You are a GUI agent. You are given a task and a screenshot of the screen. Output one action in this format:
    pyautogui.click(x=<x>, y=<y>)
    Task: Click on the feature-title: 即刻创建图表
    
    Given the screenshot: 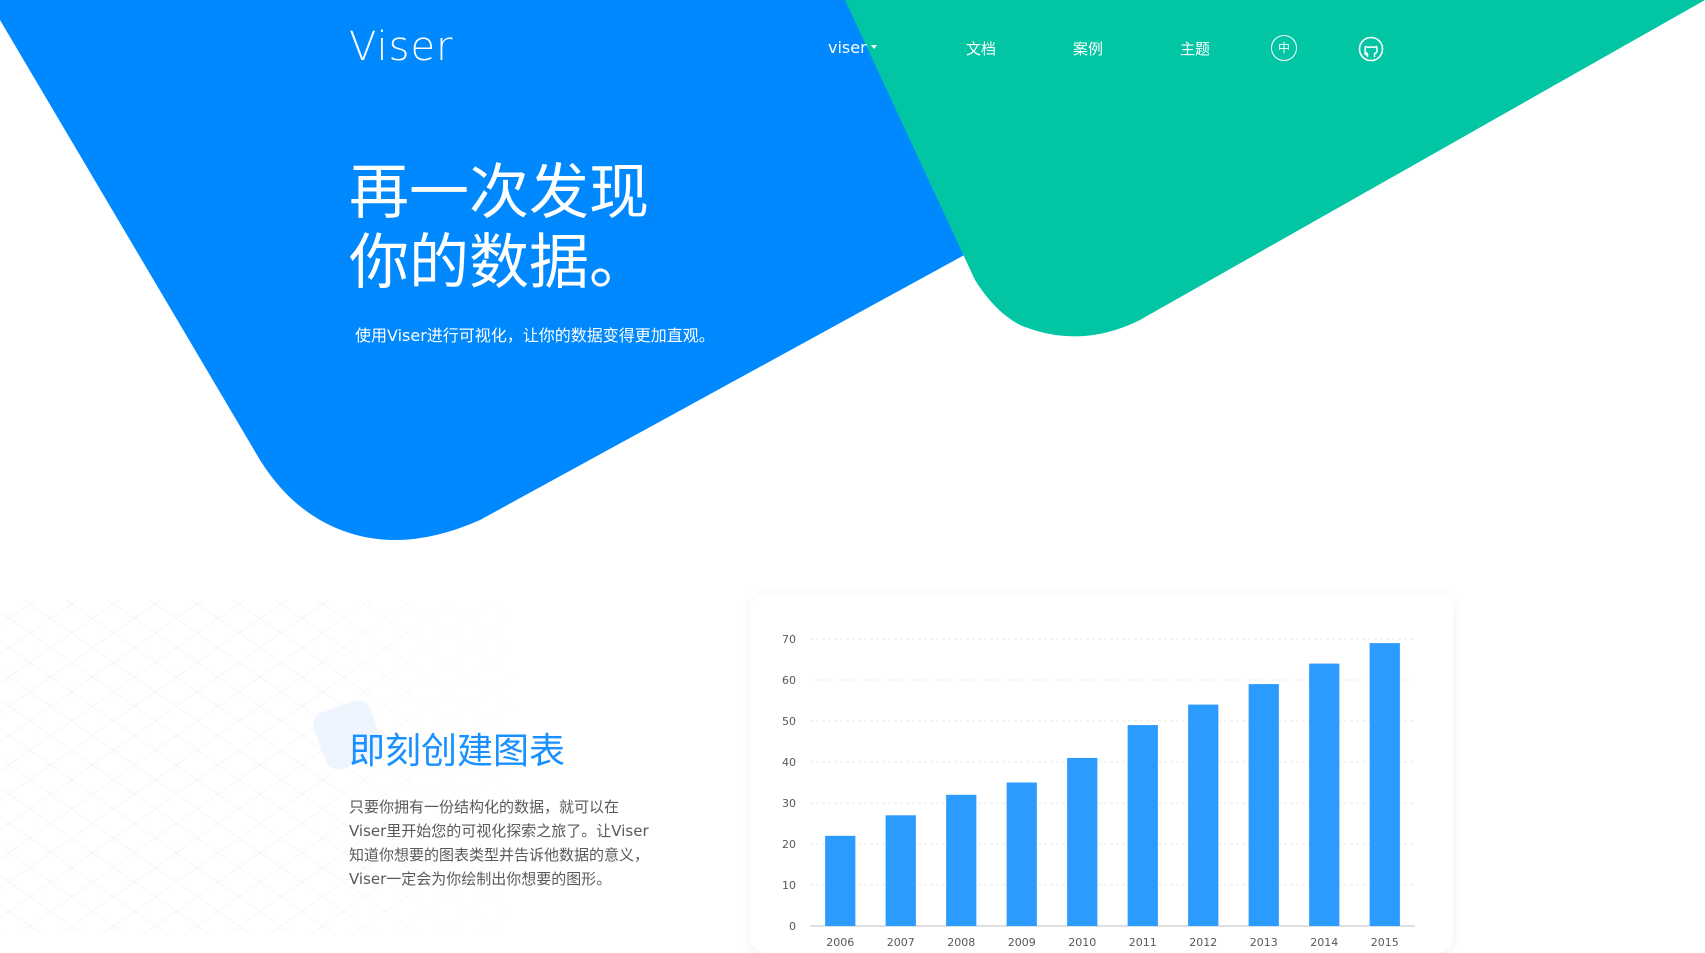 What is the action you would take?
    pyautogui.click(x=457, y=751)
    